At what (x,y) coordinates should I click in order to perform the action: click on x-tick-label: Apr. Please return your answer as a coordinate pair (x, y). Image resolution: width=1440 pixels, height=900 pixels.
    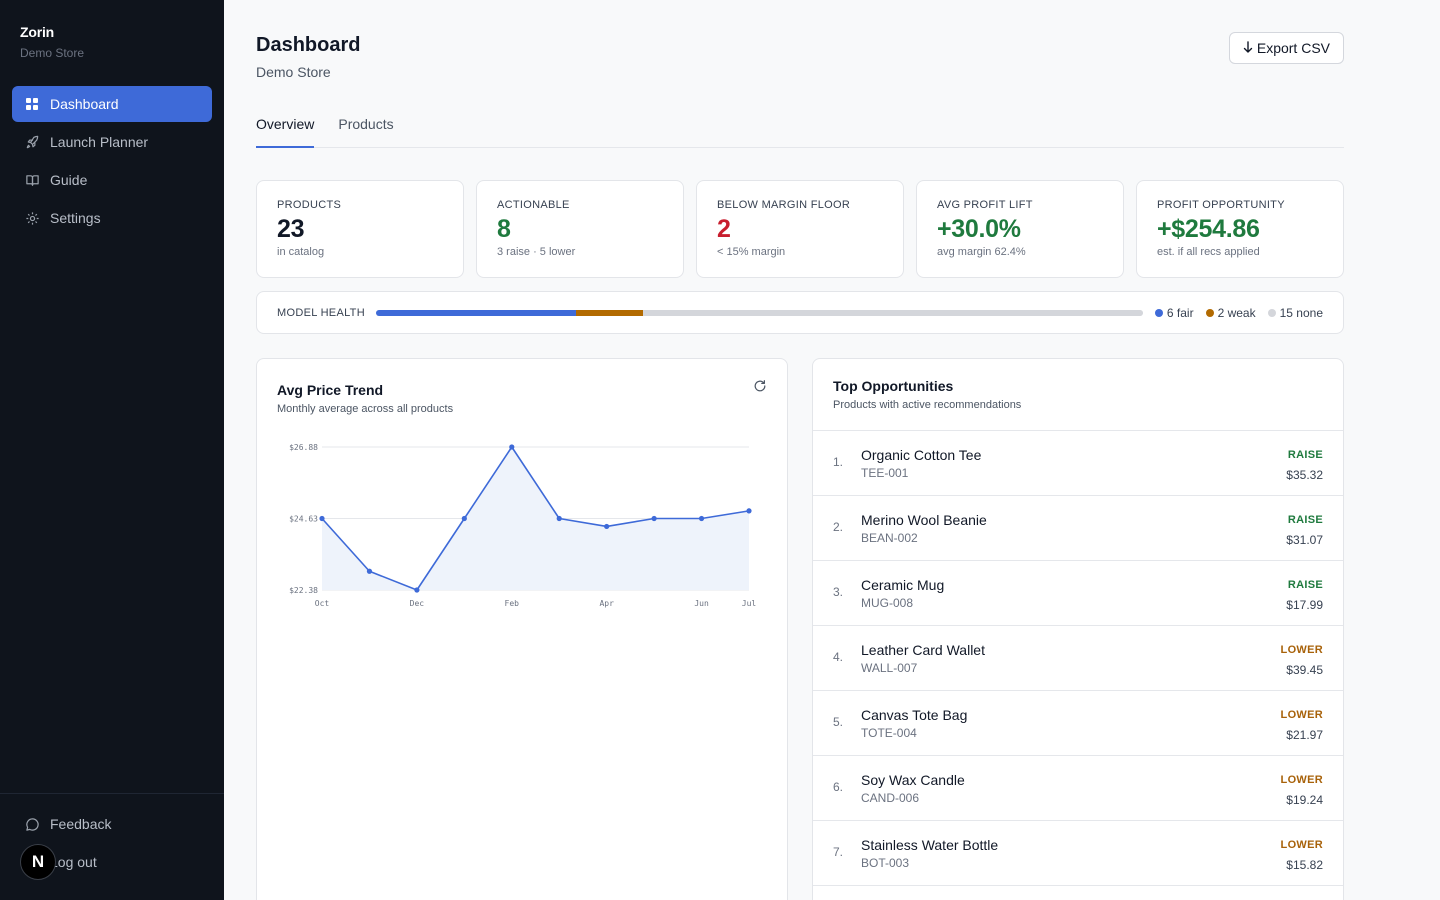
    Looking at the image, I should click on (606, 603).